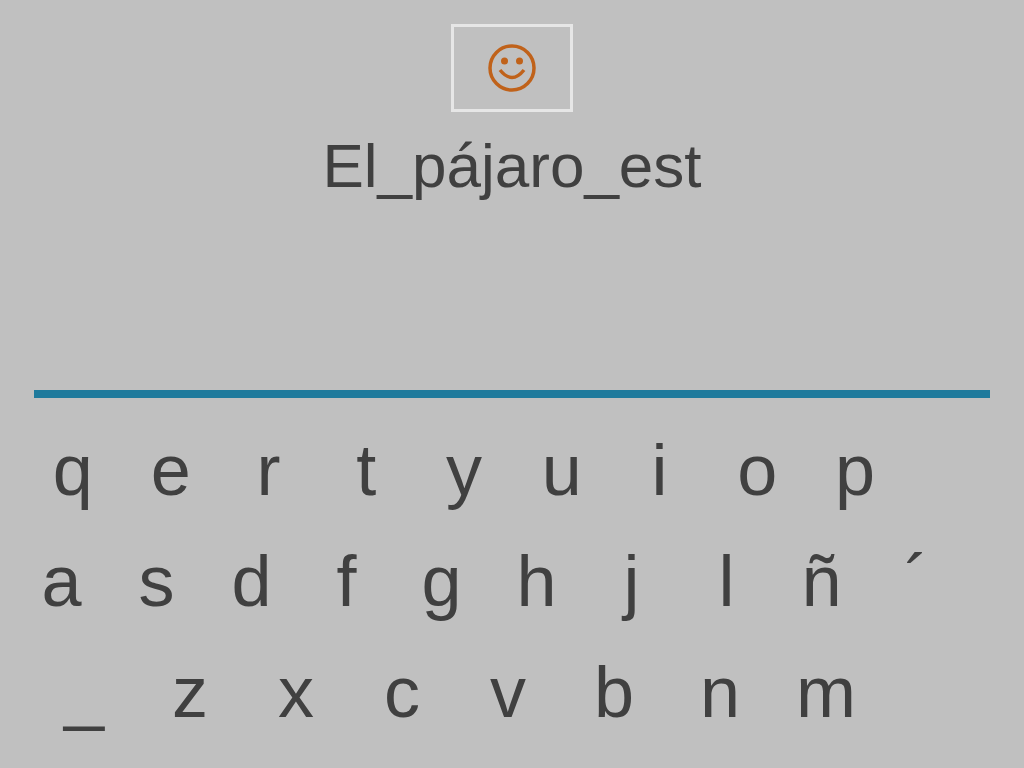  What do you see at coordinates (268, 469) in the screenshot?
I see `letter-key: r` at bounding box center [268, 469].